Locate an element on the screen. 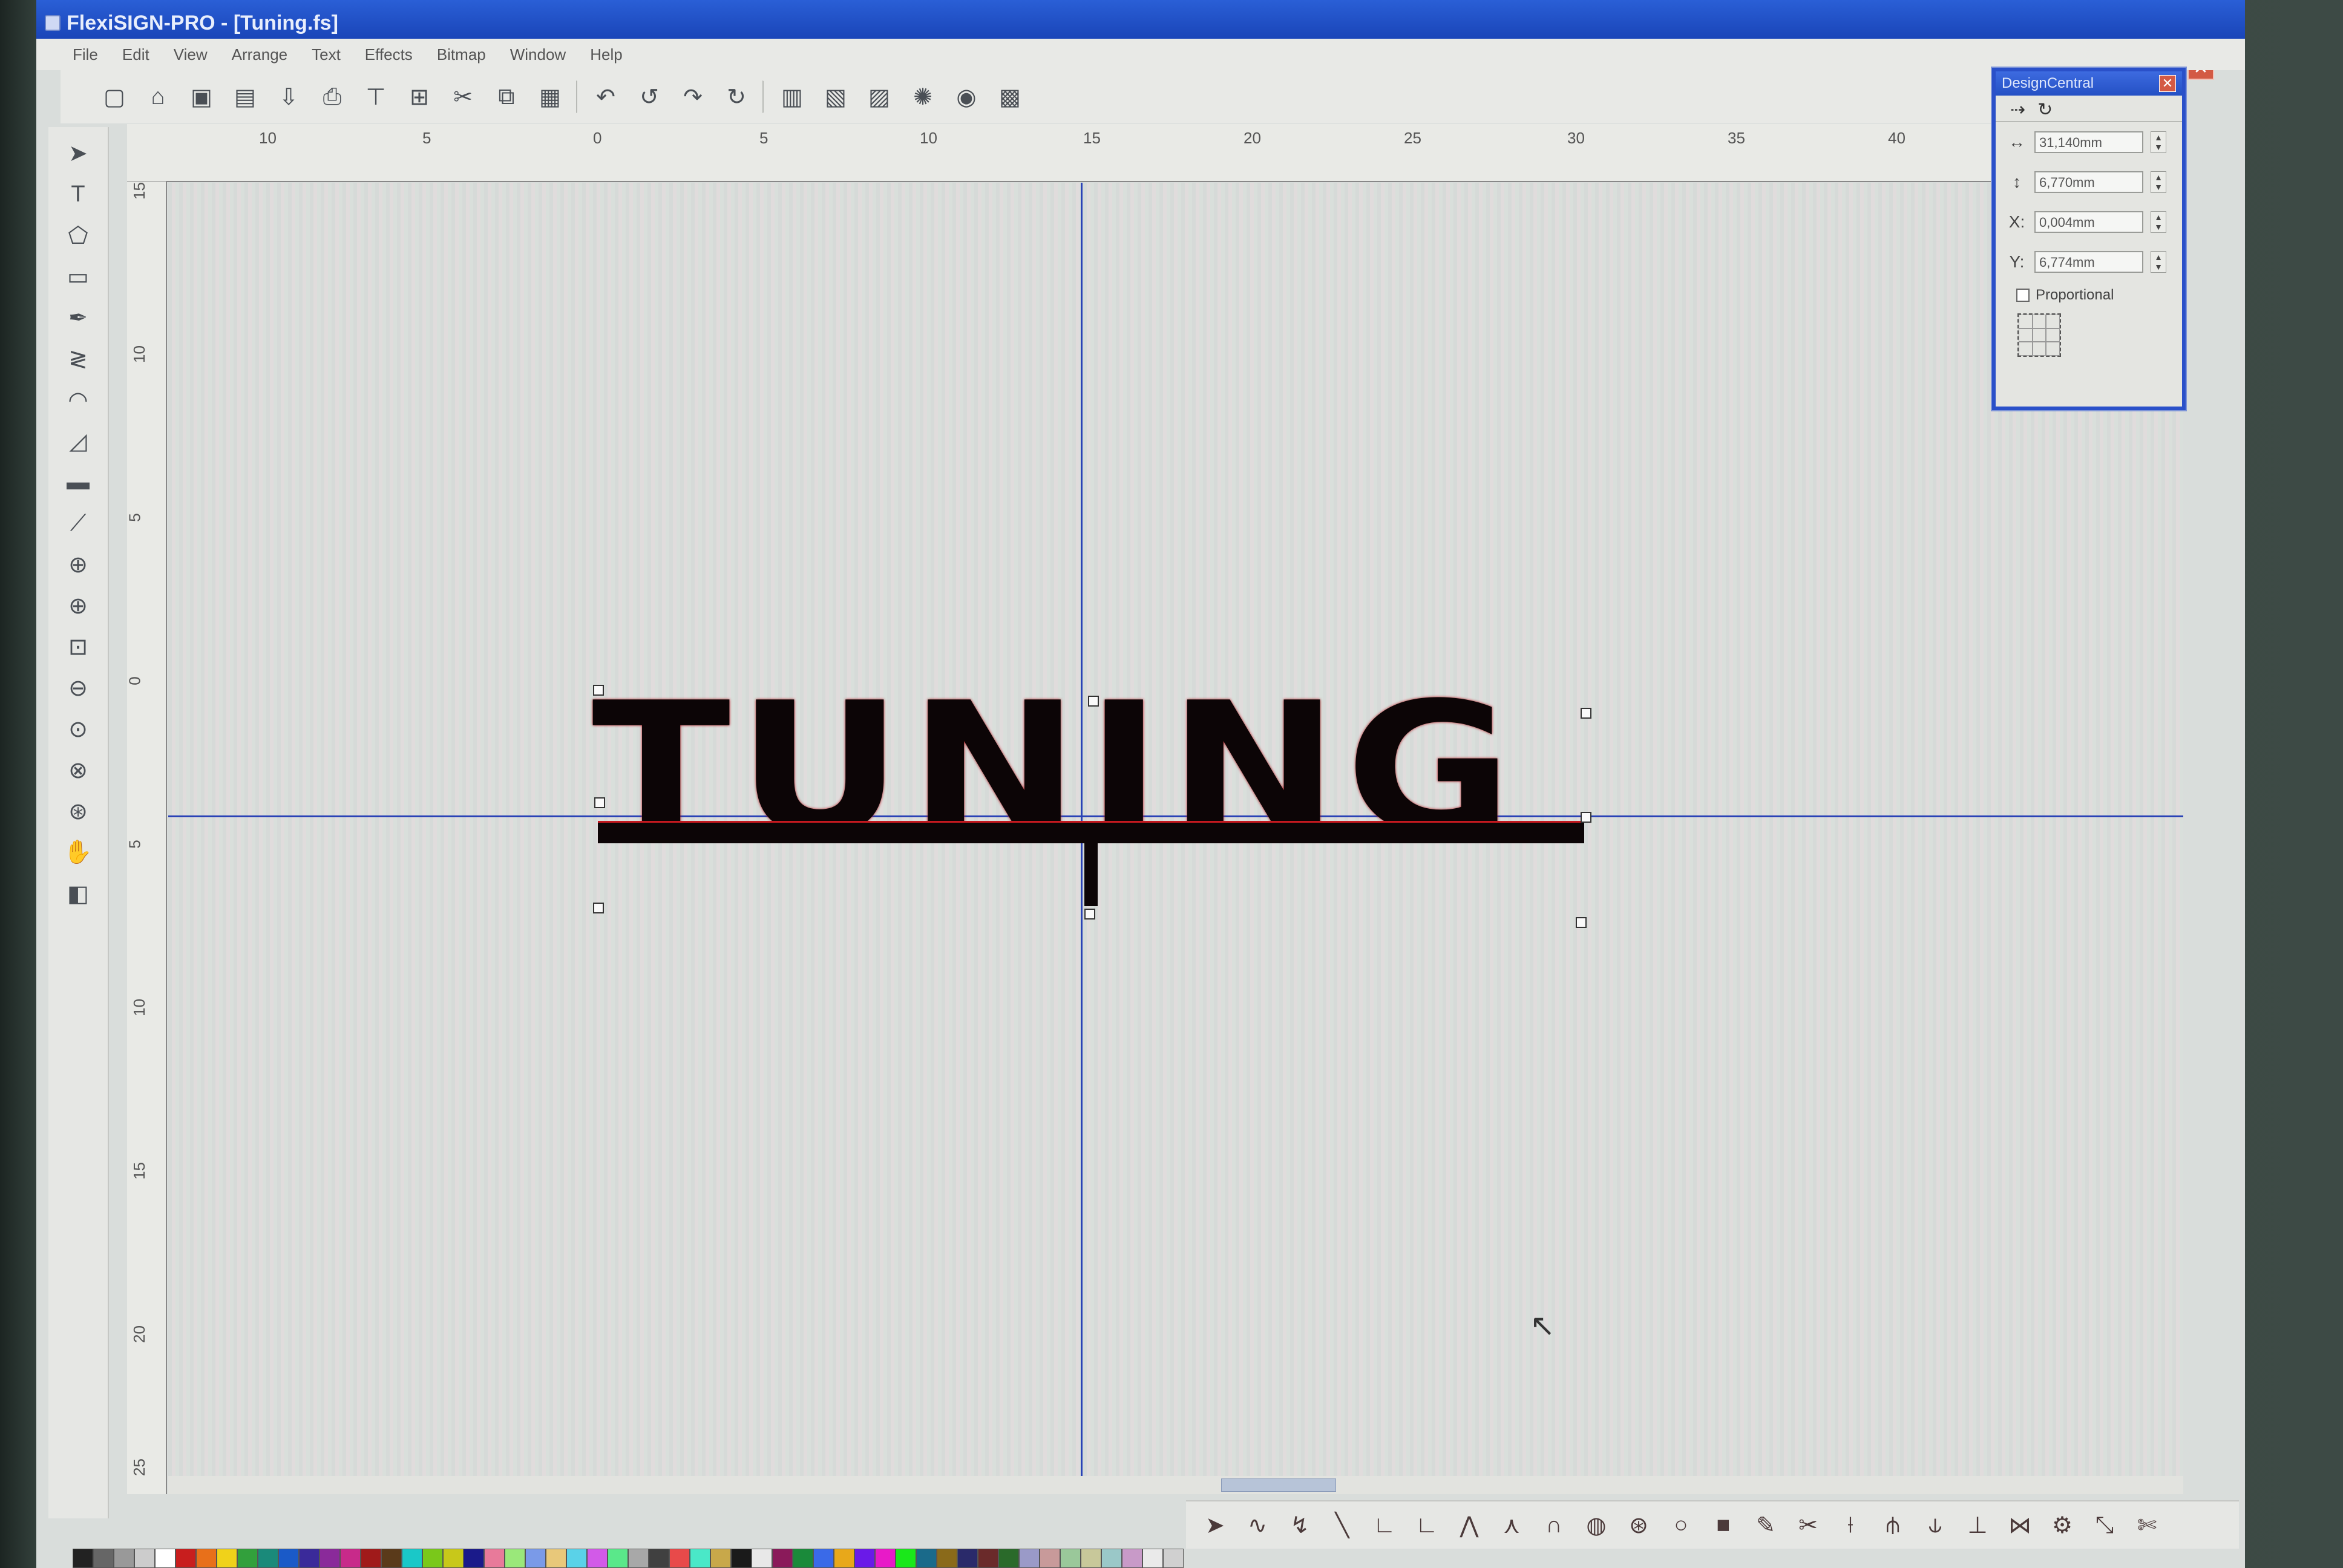 This screenshot has width=2343, height=1568. horizontal-scrollbar is located at coordinates (1175, 1485).